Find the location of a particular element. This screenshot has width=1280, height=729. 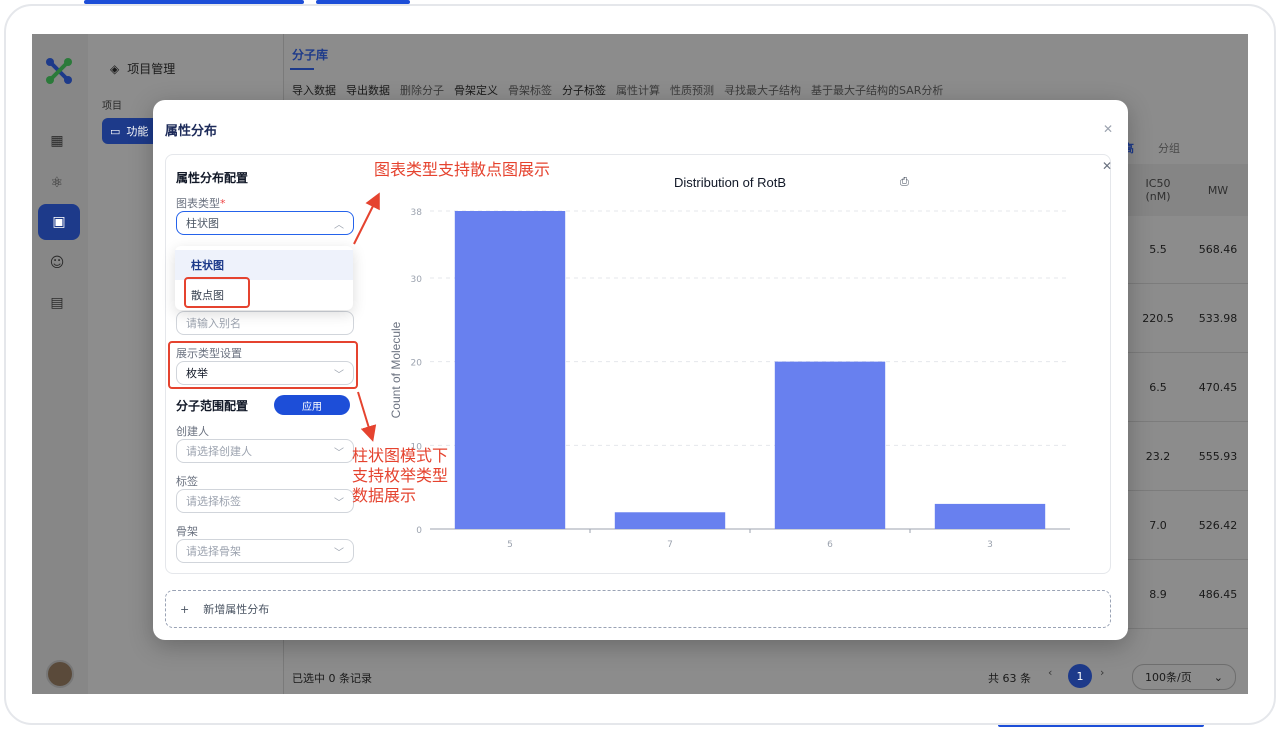

user-card-icon: ☺ is located at coordinates (57, 263).